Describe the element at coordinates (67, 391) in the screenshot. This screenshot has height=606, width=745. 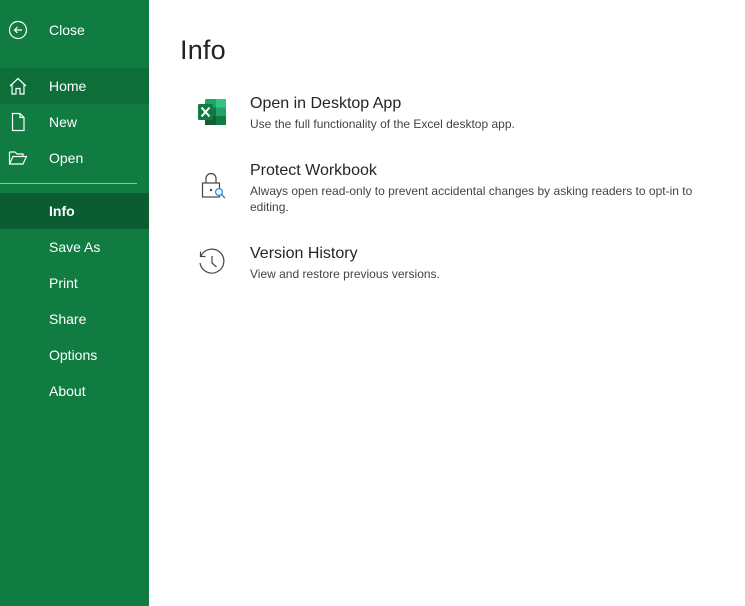
I see `sidebar-item-label: About` at that location.